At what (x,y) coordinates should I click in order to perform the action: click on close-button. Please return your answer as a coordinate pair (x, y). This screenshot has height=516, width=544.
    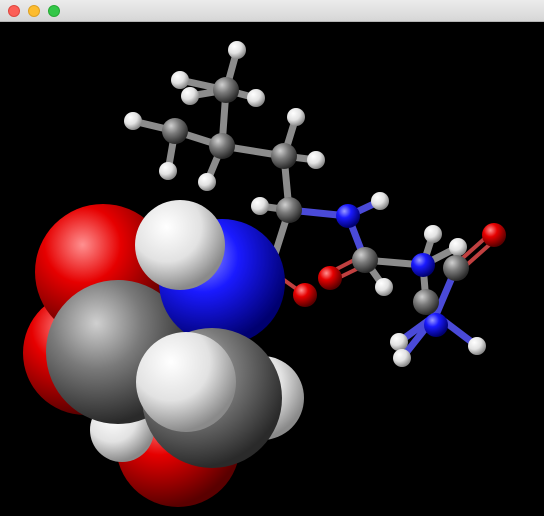
    Looking at the image, I should click on (14, 11).